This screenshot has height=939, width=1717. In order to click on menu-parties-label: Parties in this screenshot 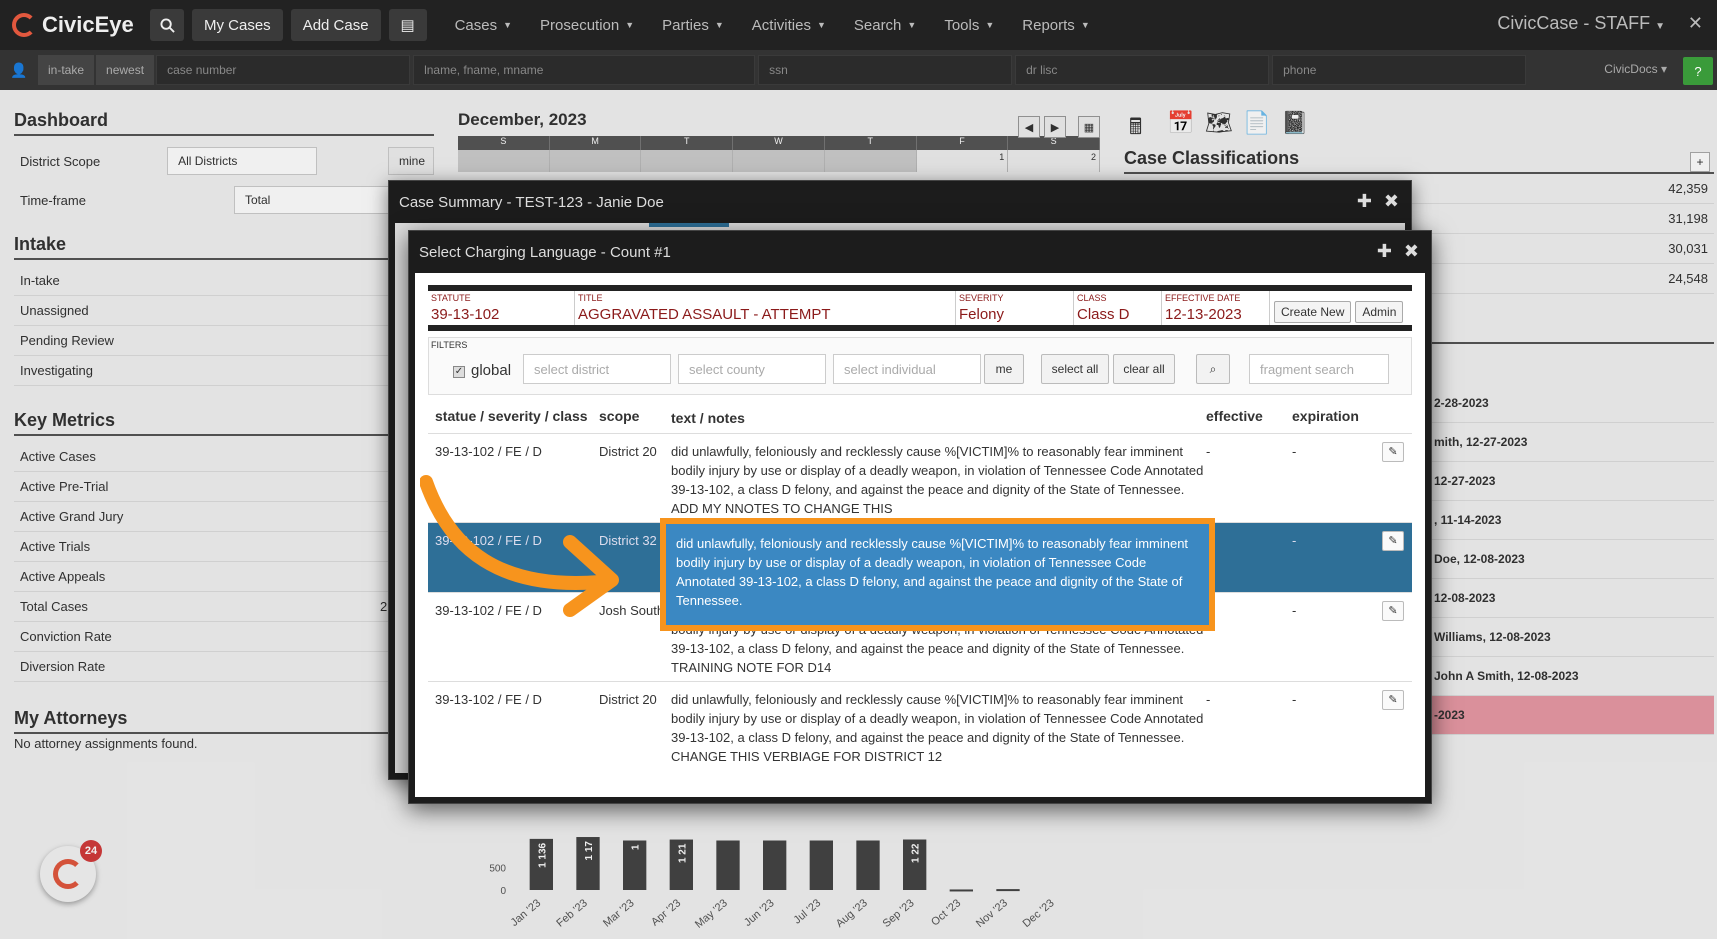, I will do `click(685, 25)`.